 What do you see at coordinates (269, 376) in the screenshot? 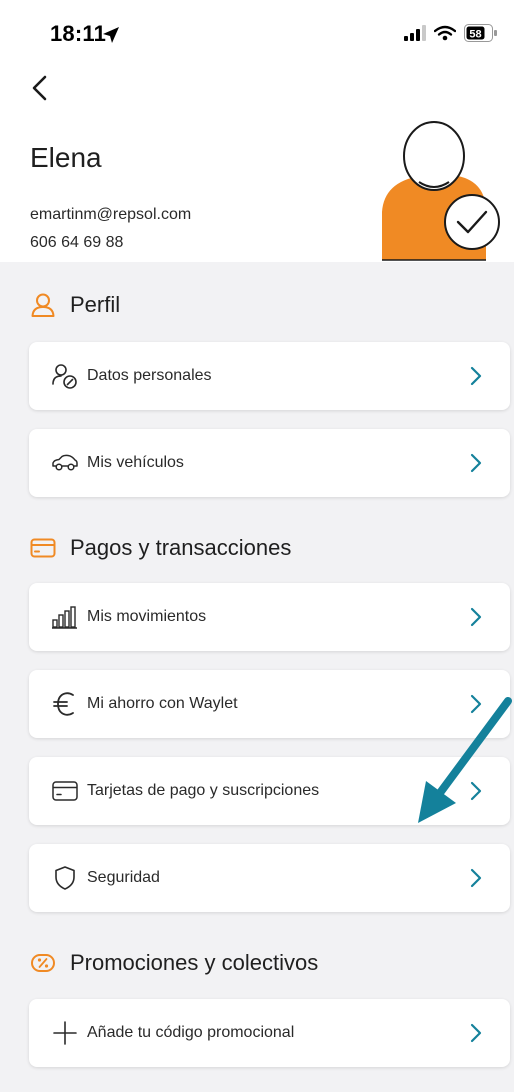
I see `menu-item-datos-personales: Datos personales` at bounding box center [269, 376].